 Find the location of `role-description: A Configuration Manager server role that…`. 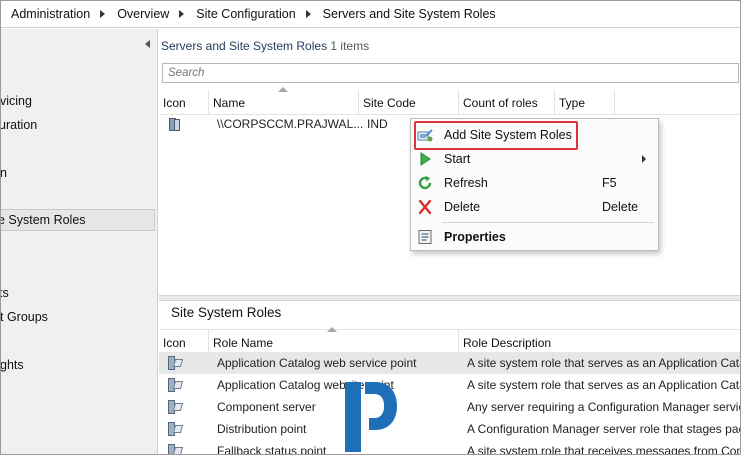

role-description: A Configuration Manager server role that… is located at coordinates (604, 429).